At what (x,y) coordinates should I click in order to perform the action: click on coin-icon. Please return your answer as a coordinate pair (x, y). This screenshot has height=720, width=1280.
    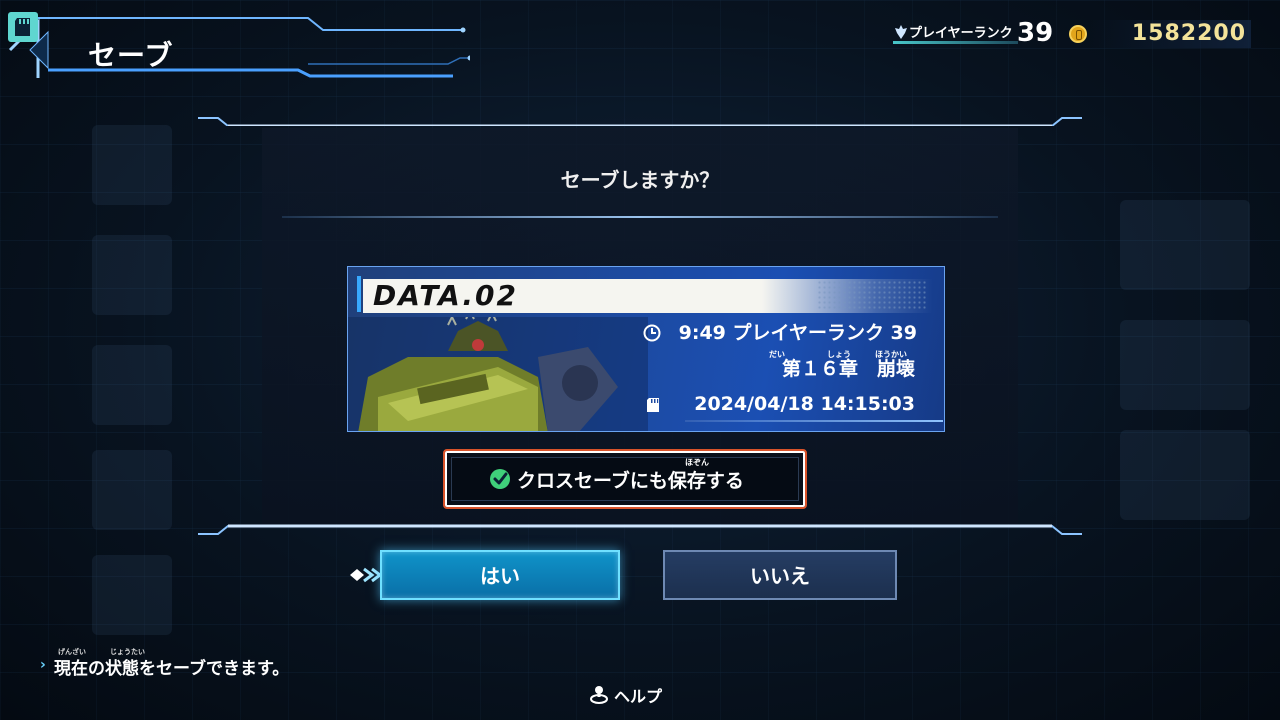
    Looking at the image, I should click on (1078, 34).